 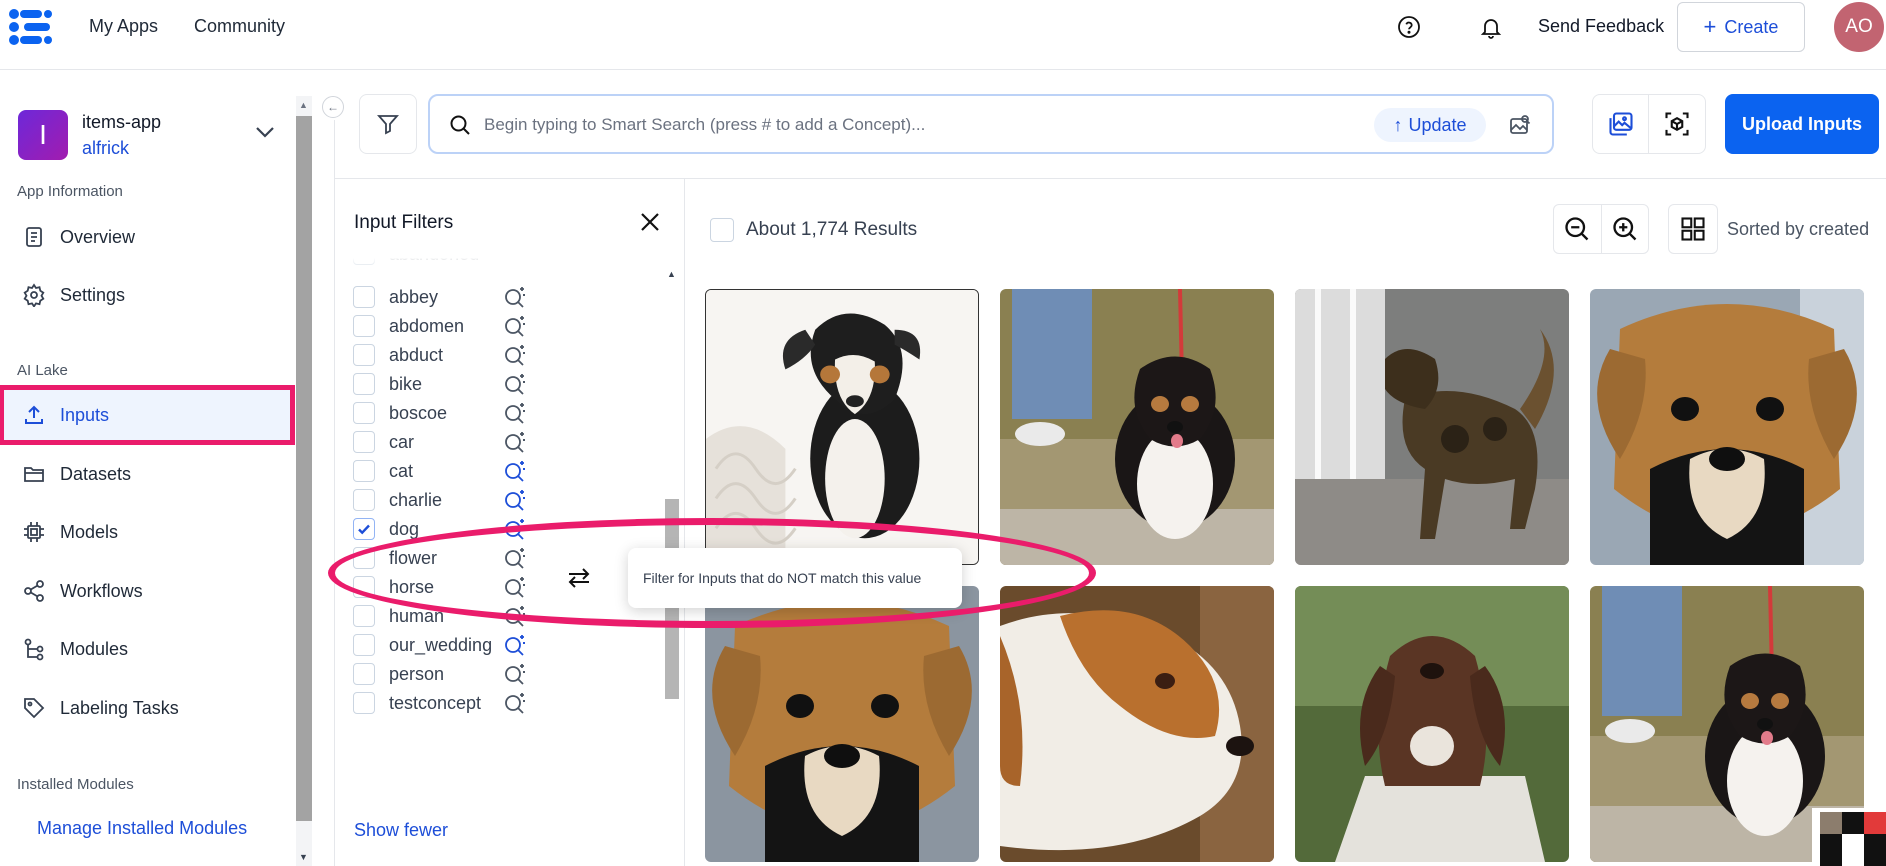 What do you see at coordinates (265, 132) in the screenshot?
I see `chevron-down-icon` at bounding box center [265, 132].